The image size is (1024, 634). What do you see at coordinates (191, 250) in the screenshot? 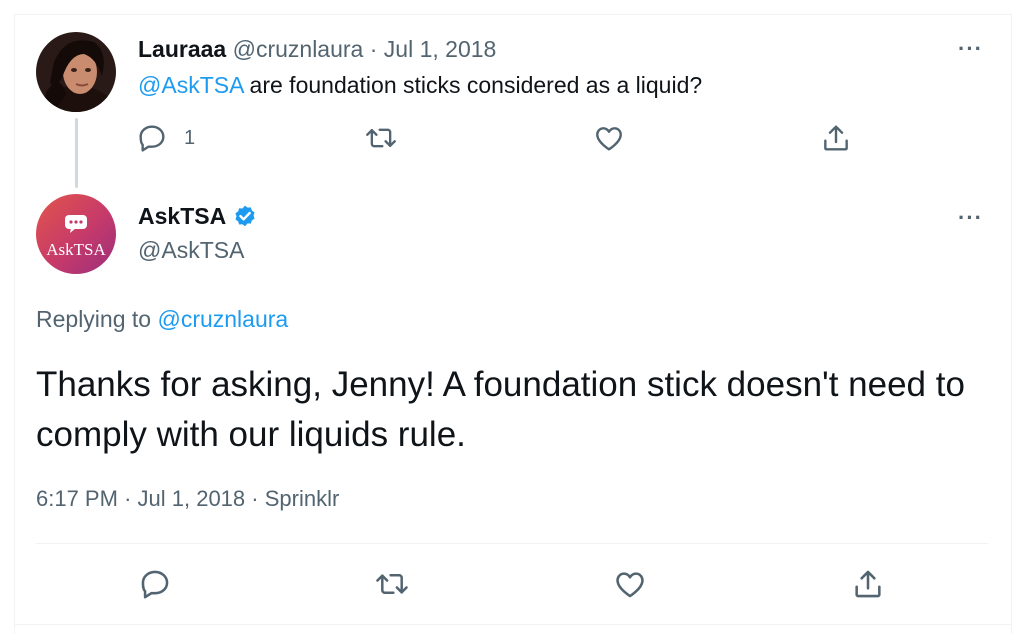
I see `main-handle: @AskTSA` at bounding box center [191, 250].